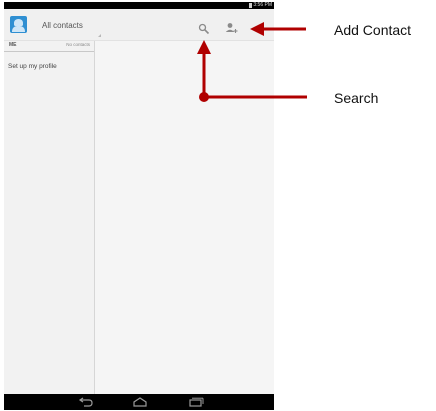 The image size is (436, 411). Describe the element at coordinates (13, 45) in the screenshot. I see `me-label: ME` at that location.